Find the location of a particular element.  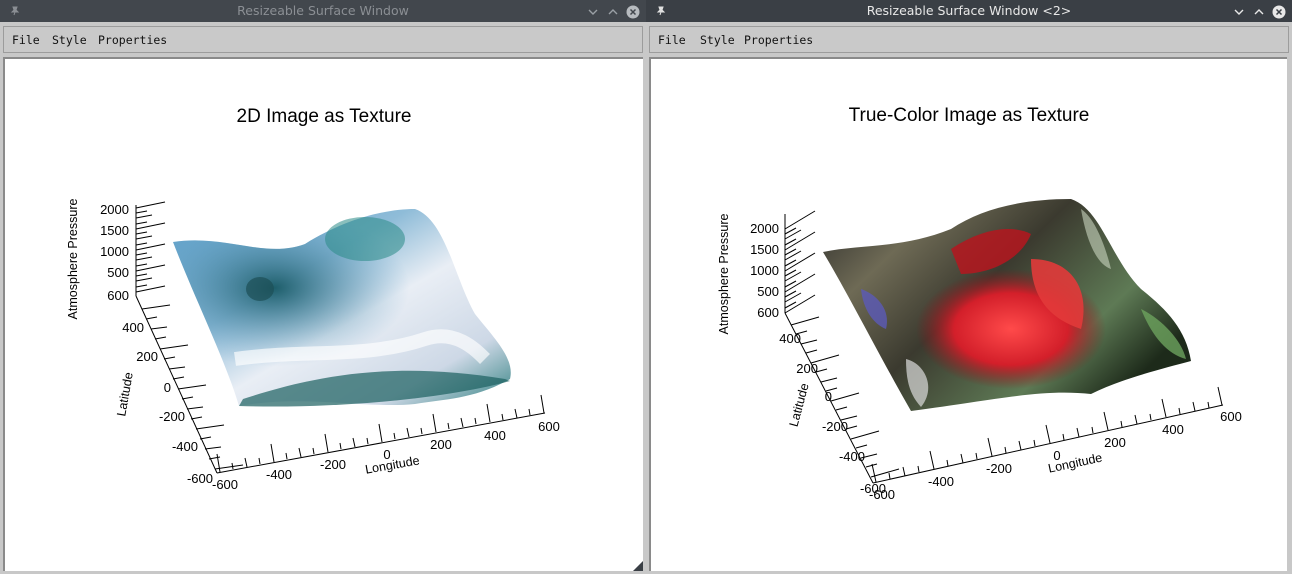

window-title: Resizeable Surface Window is located at coordinates (323, 10).